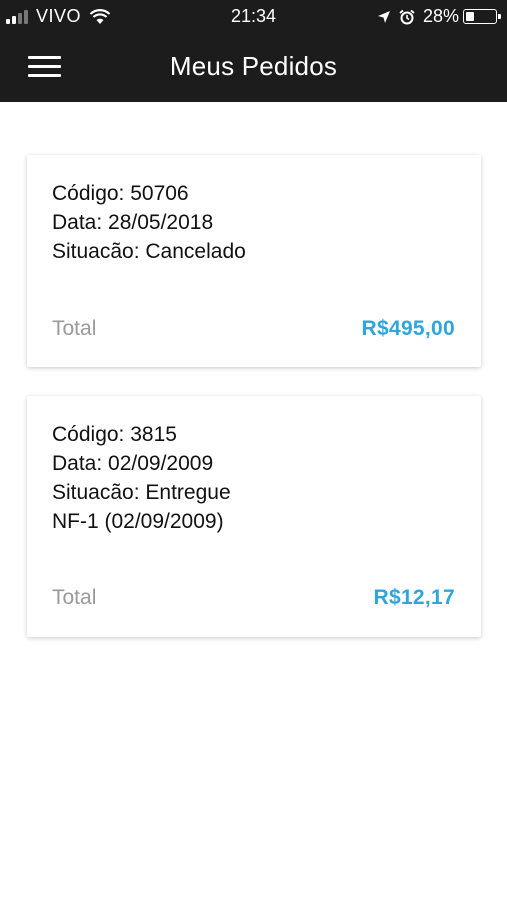 This screenshot has height=900, width=507. I want to click on app-header: VIVO 21:34 28% Meus Pedidos, so click(253, 51).